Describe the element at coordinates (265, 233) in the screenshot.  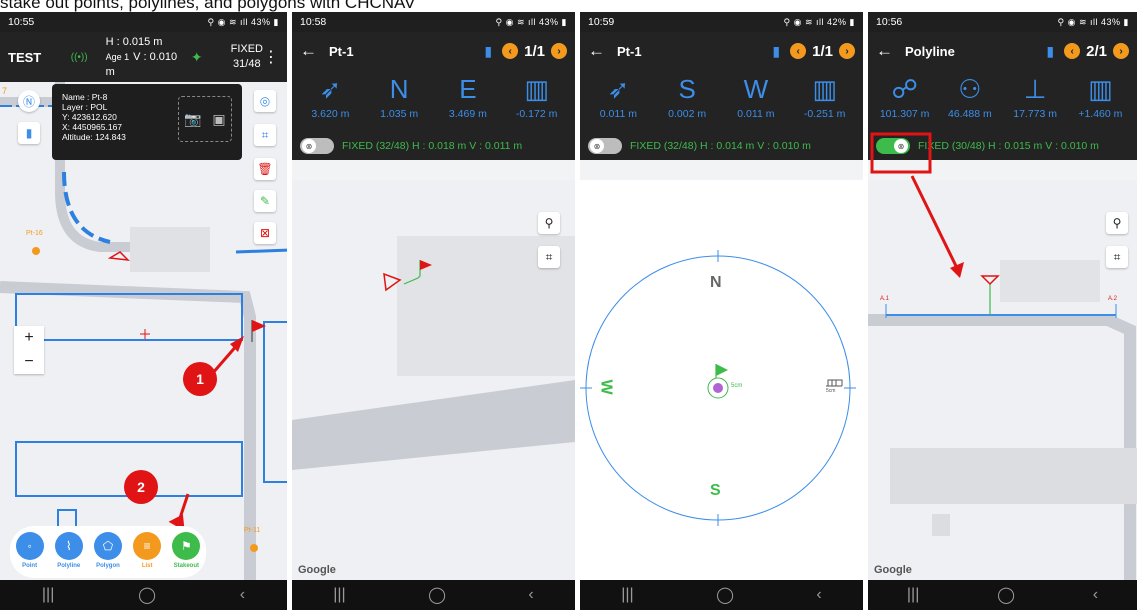
I see `remove-image-icon: ⊠` at that location.